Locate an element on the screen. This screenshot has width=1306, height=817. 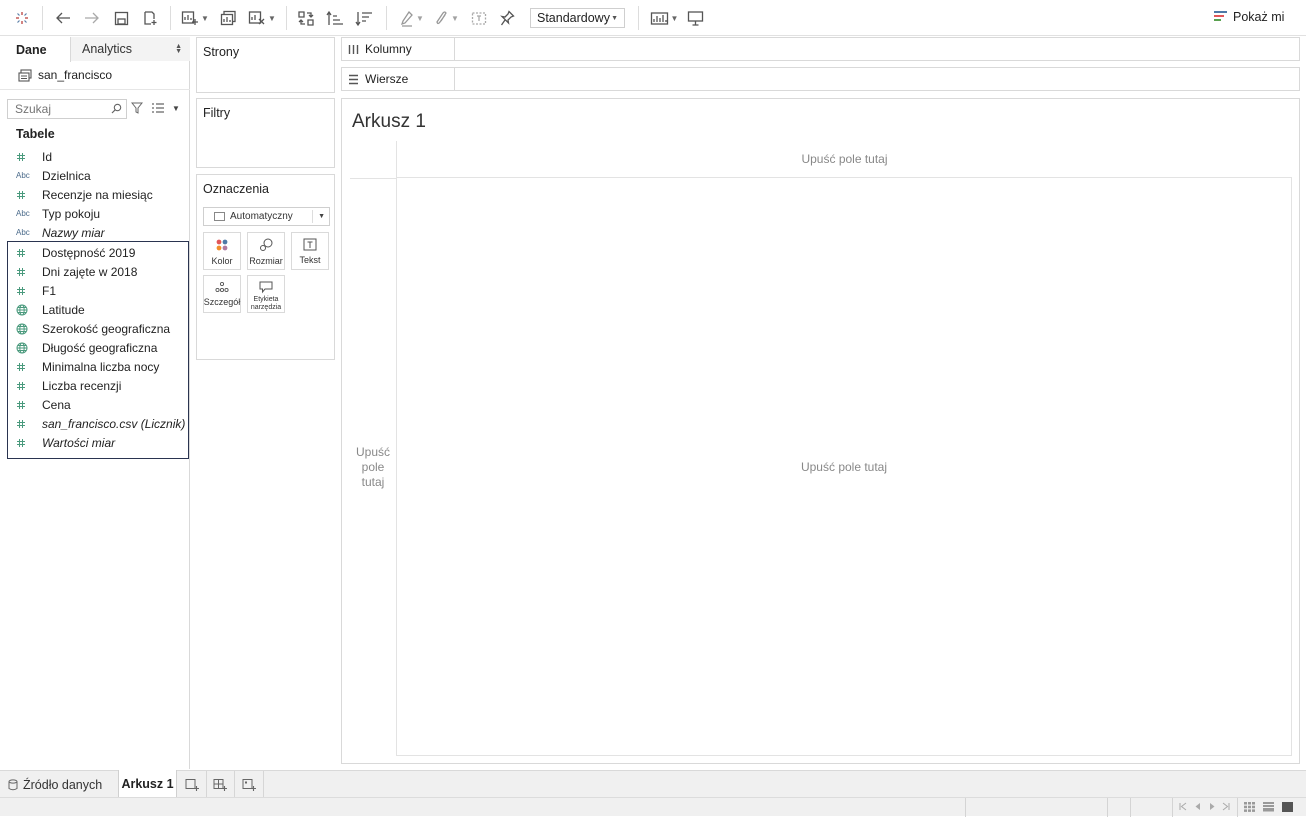
filmstrip-icon is located at coordinates (1268, 807).